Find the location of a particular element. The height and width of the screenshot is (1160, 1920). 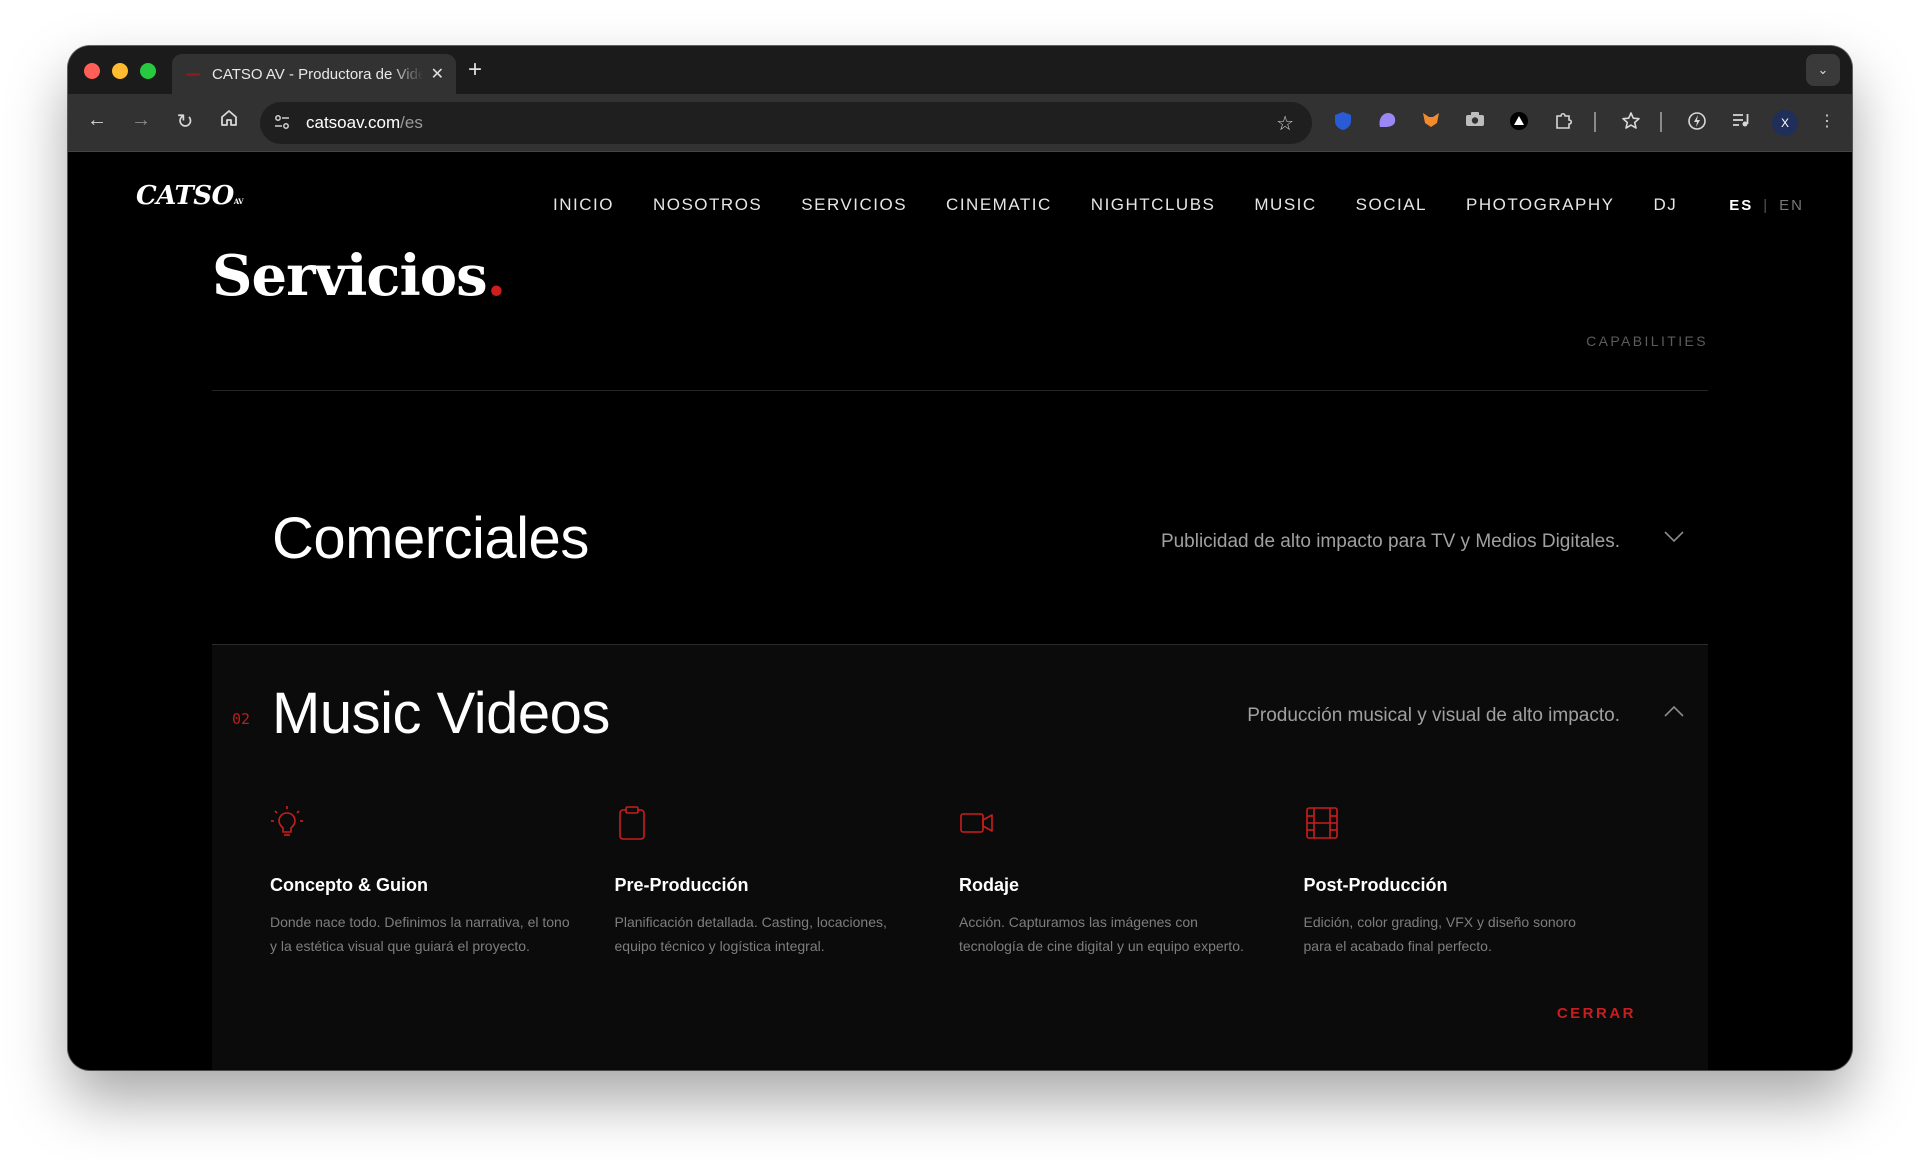

browser-tab-active: CATSO AV - Productora de Videos ✕ is located at coordinates (314, 74).